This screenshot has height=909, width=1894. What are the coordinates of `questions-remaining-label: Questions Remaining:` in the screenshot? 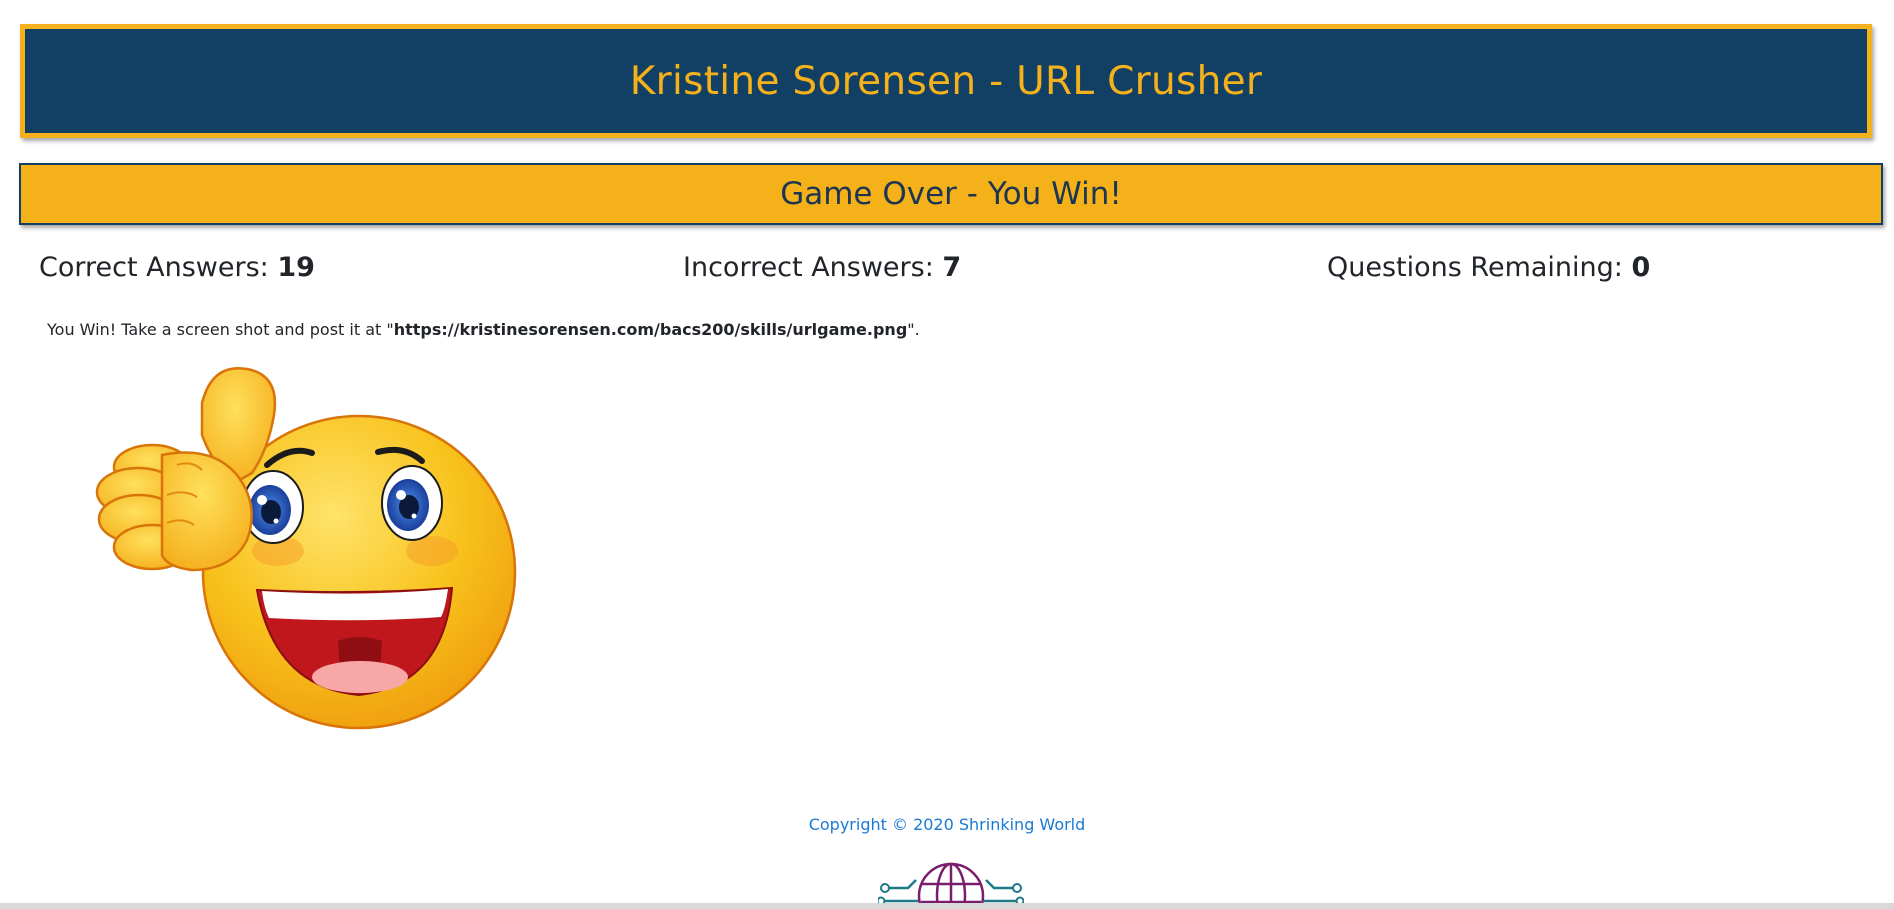 It's located at (1475, 267).